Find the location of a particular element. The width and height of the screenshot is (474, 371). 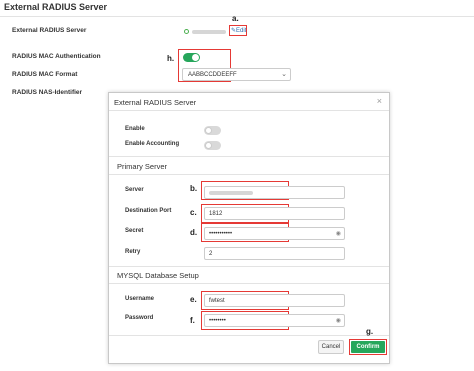

mac-format-label: RADIUS MAC Format is located at coordinates (45, 74).